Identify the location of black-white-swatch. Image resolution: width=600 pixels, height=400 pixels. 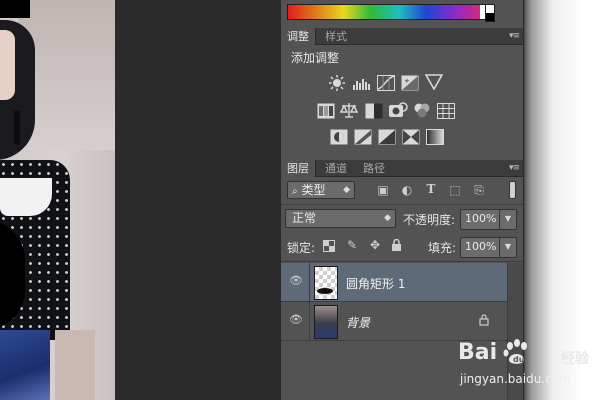
(490, 13).